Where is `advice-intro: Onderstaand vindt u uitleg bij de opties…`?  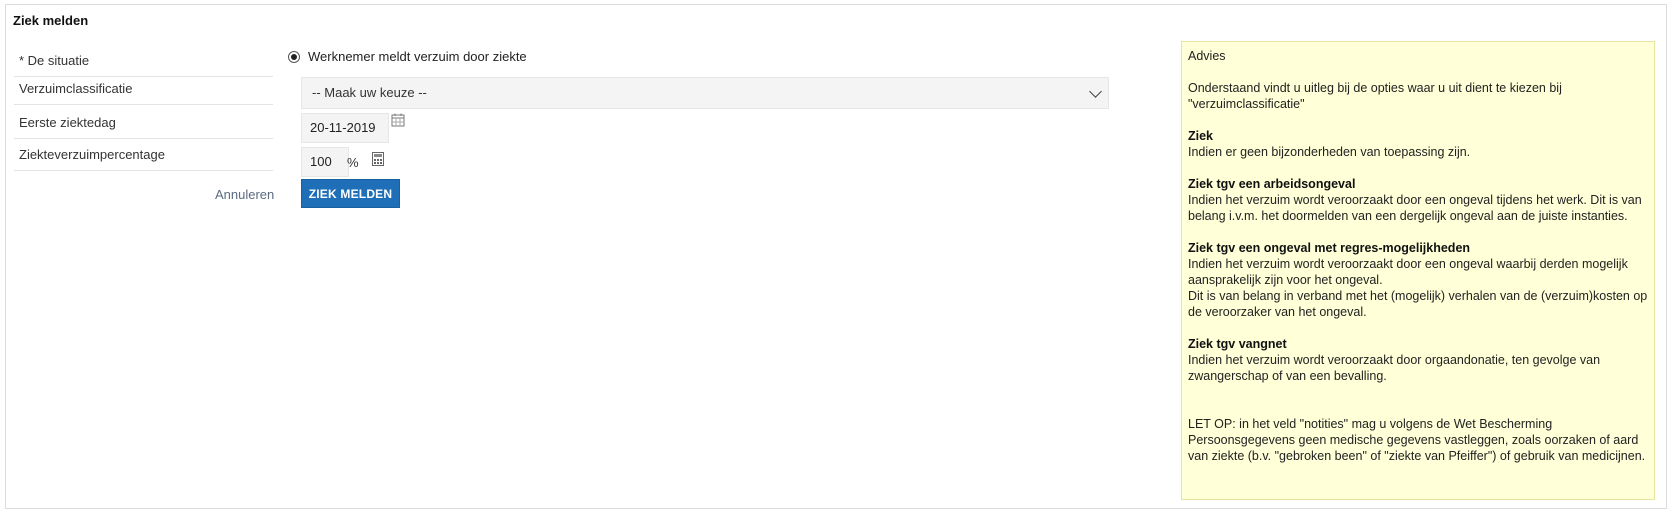 advice-intro: Onderstaand vindt u uitleg bij de opties… is located at coordinates (1375, 96).